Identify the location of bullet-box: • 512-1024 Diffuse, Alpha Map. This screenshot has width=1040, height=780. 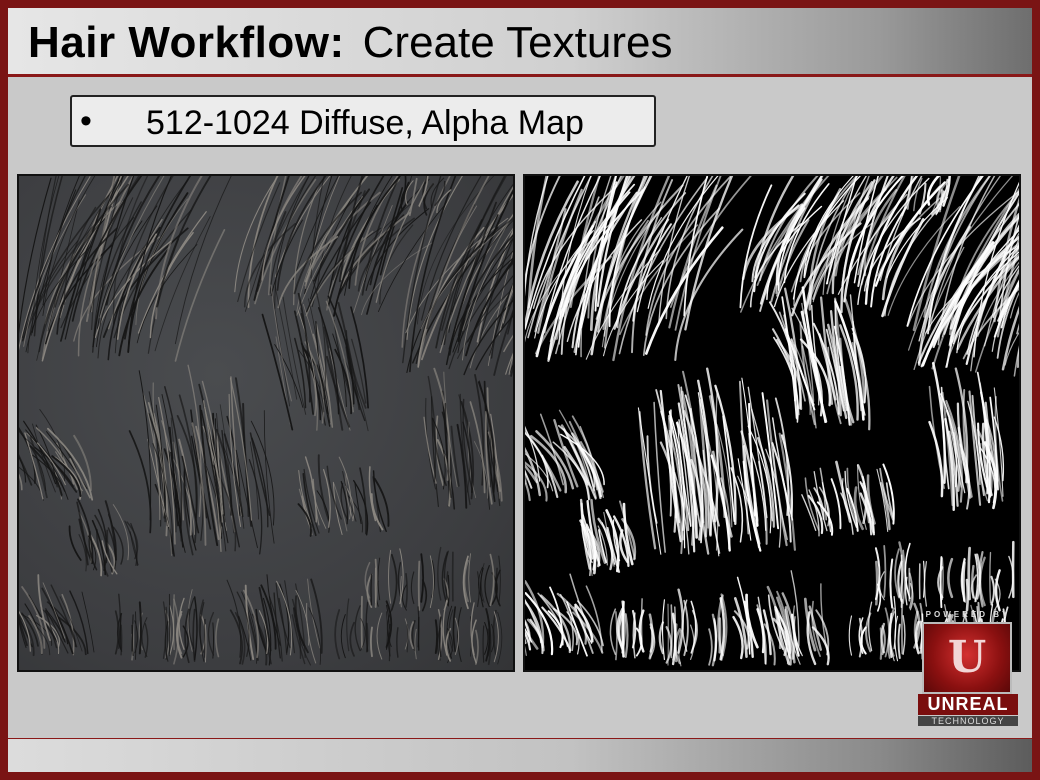
(363, 121).